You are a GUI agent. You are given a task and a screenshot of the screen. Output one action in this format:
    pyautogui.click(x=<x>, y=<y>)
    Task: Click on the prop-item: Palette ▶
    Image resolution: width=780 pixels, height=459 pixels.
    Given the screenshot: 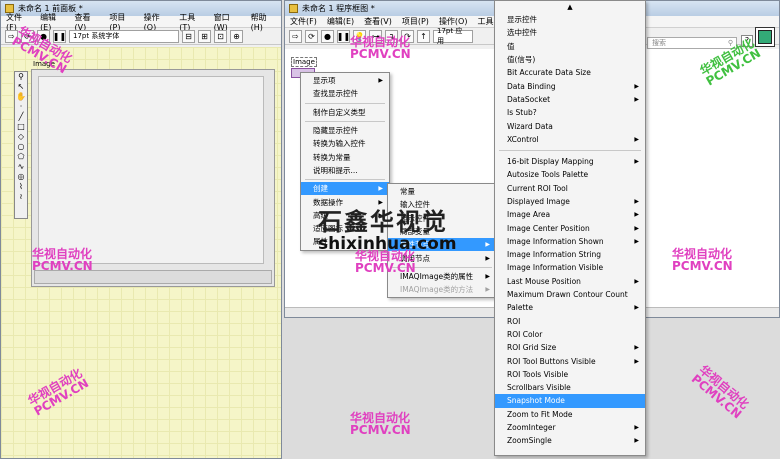 What is the action you would take?
    pyautogui.click(x=570, y=307)
    